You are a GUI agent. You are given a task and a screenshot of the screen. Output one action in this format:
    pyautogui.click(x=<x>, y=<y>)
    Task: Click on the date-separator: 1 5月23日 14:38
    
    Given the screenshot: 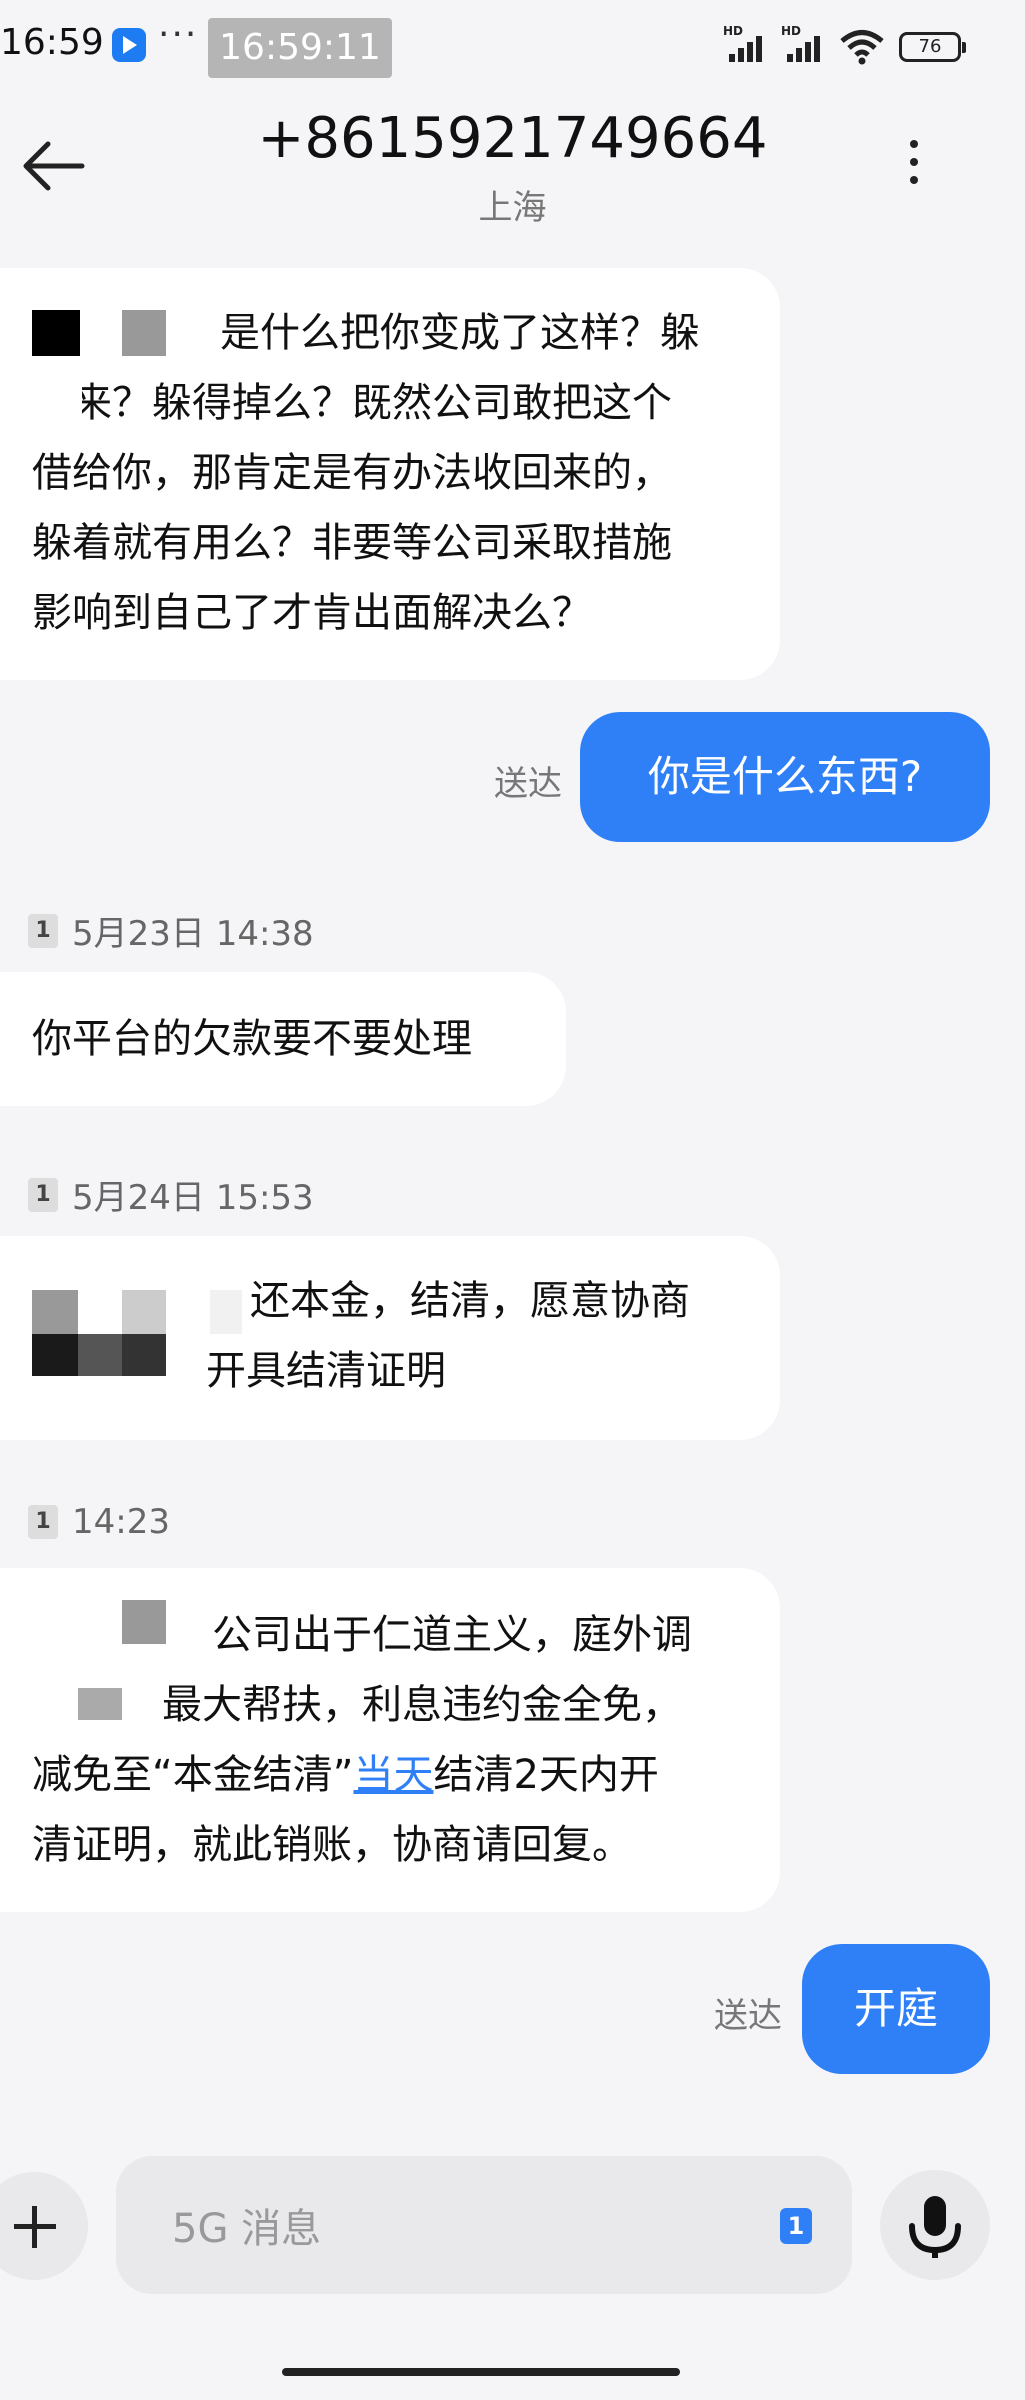 What is the action you would take?
    pyautogui.click(x=171, y=930)
    